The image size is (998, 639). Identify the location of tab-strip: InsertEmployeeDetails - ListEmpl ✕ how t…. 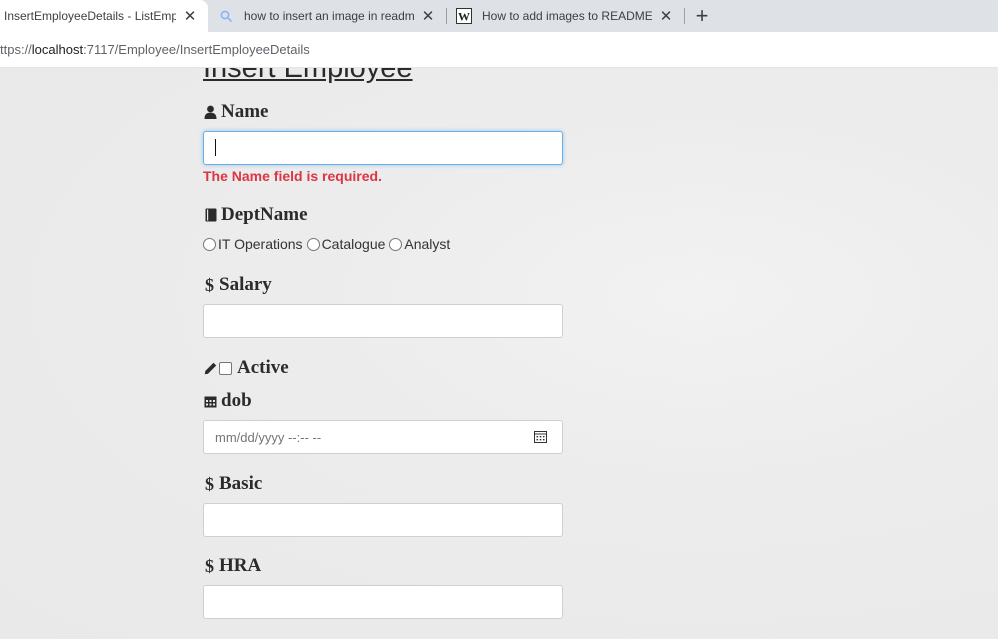
(499, 16).